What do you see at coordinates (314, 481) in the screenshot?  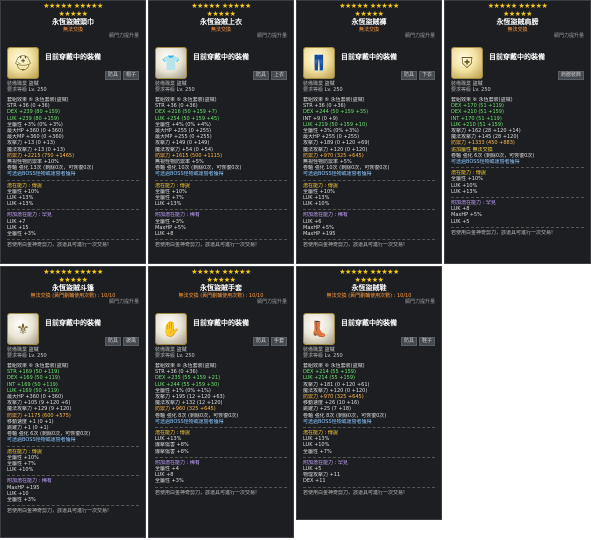 I see `additional-line: DEX +11` at bounding box center [314, 481].